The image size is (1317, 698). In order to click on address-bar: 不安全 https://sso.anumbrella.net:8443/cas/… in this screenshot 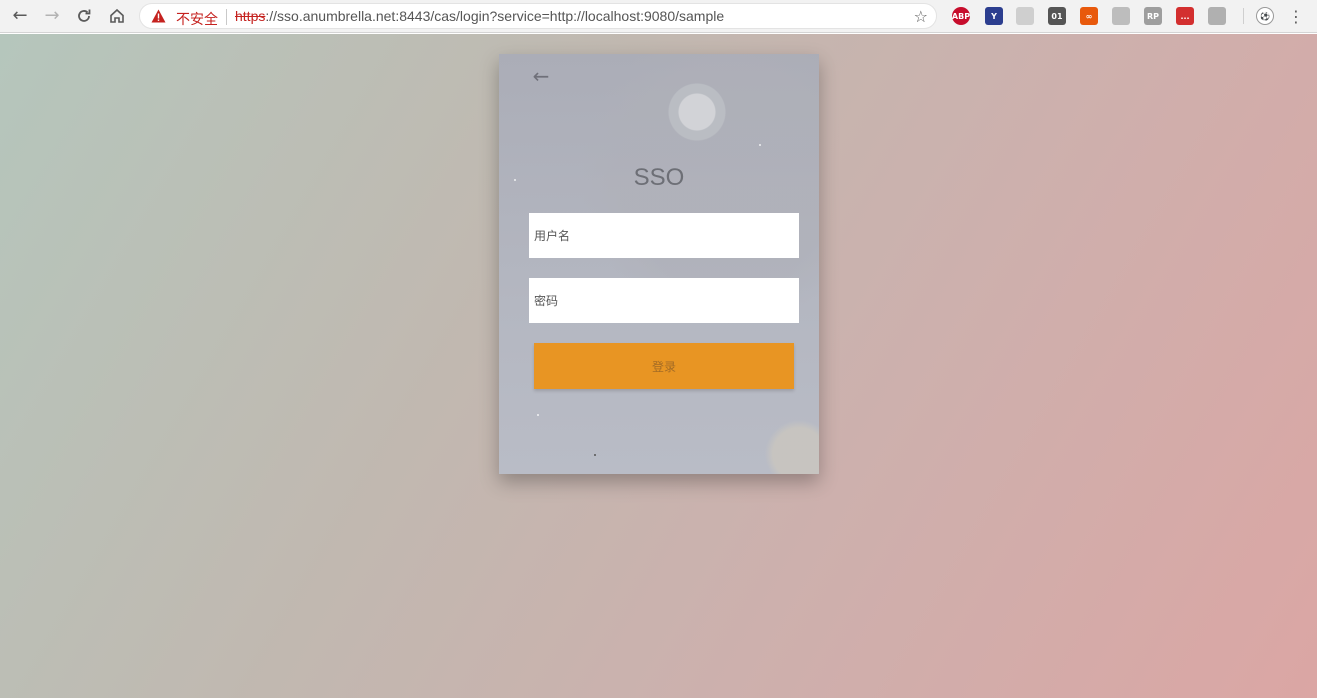, I will do `click(538, 16)`.